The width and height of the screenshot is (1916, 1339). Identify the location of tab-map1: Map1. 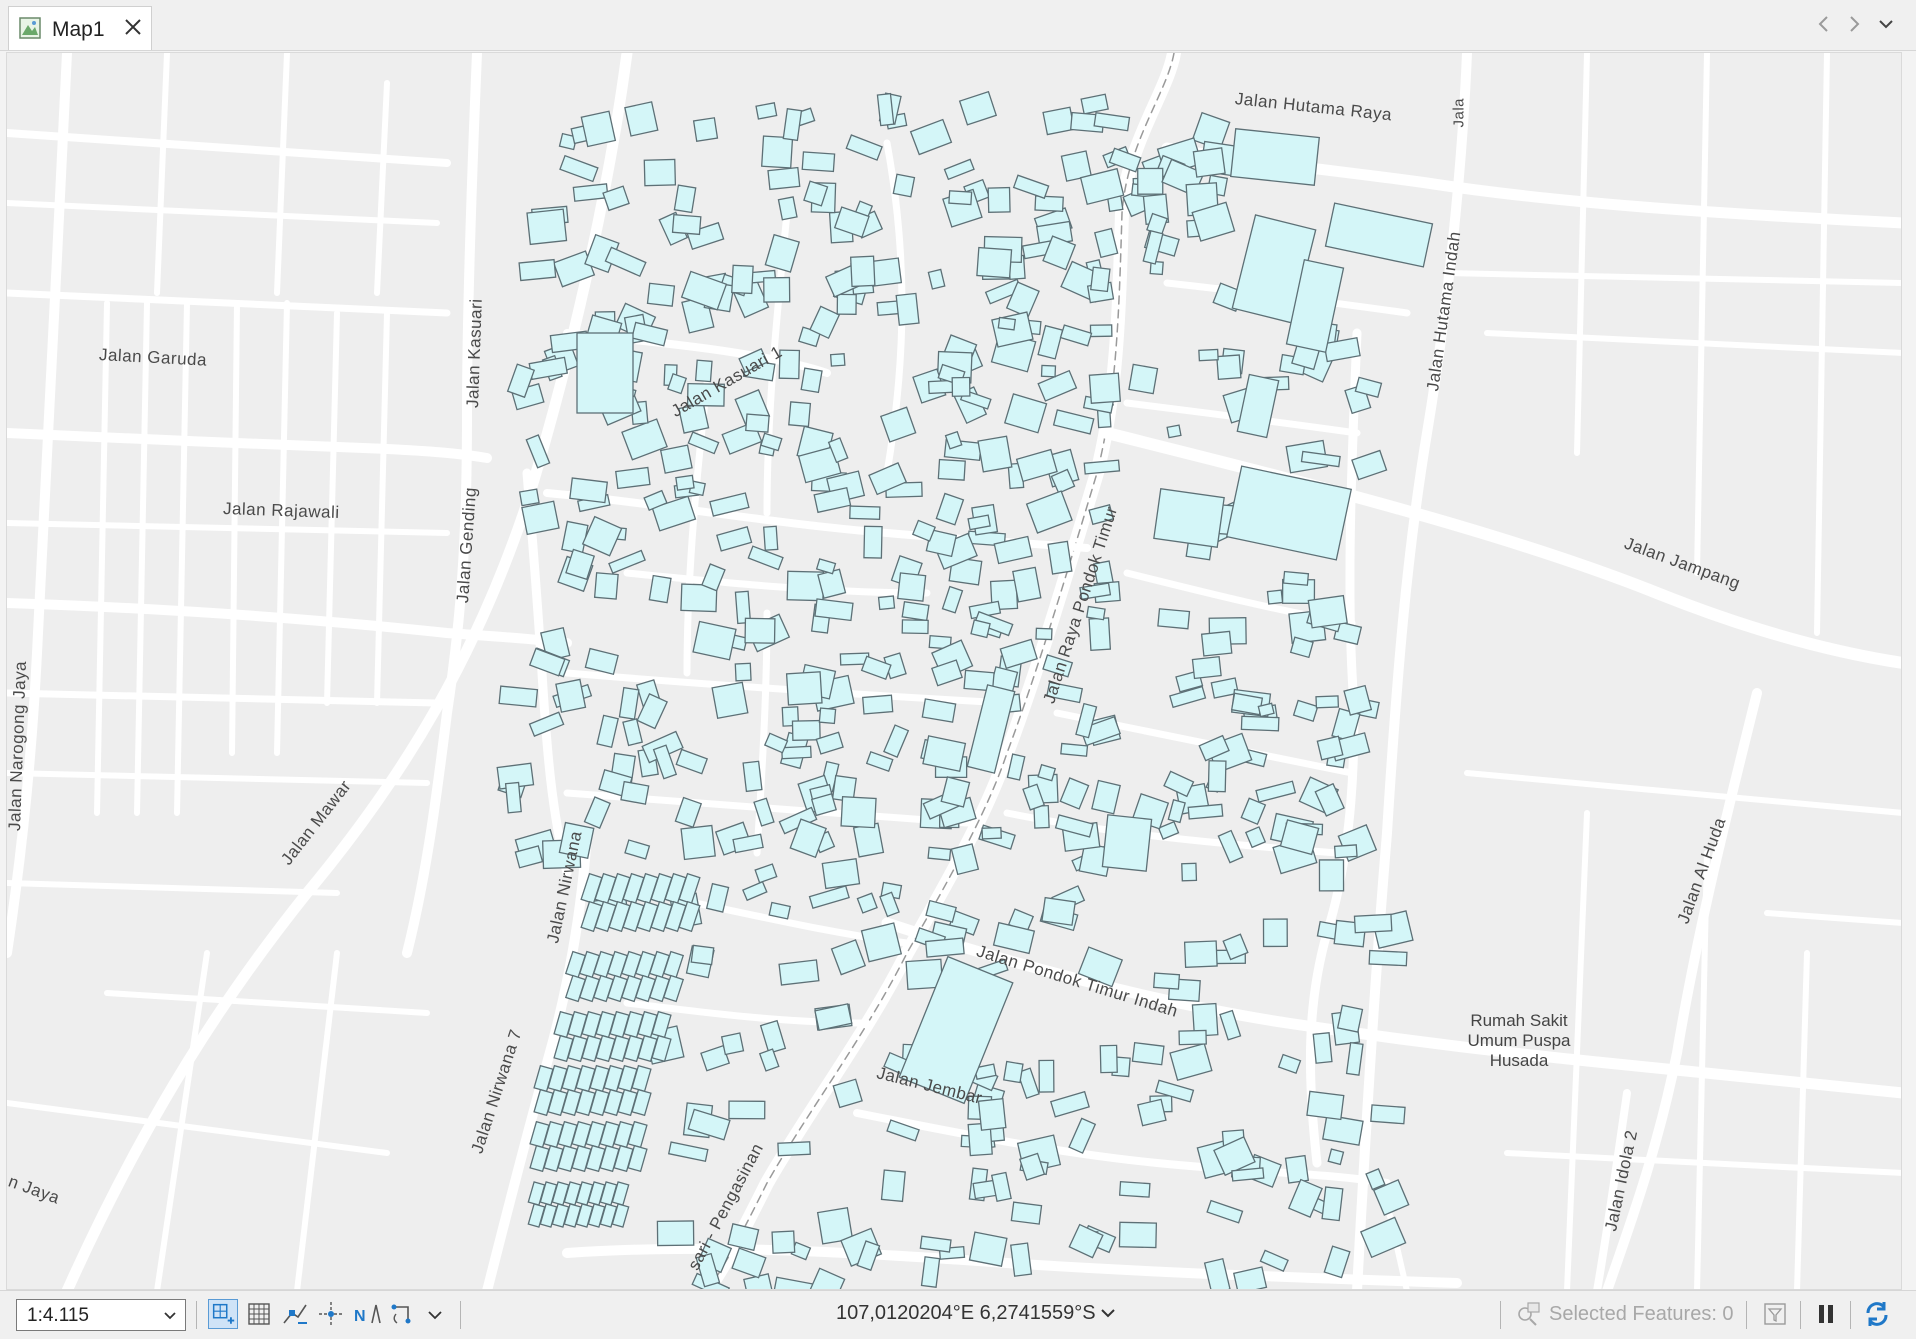
(80, 28).